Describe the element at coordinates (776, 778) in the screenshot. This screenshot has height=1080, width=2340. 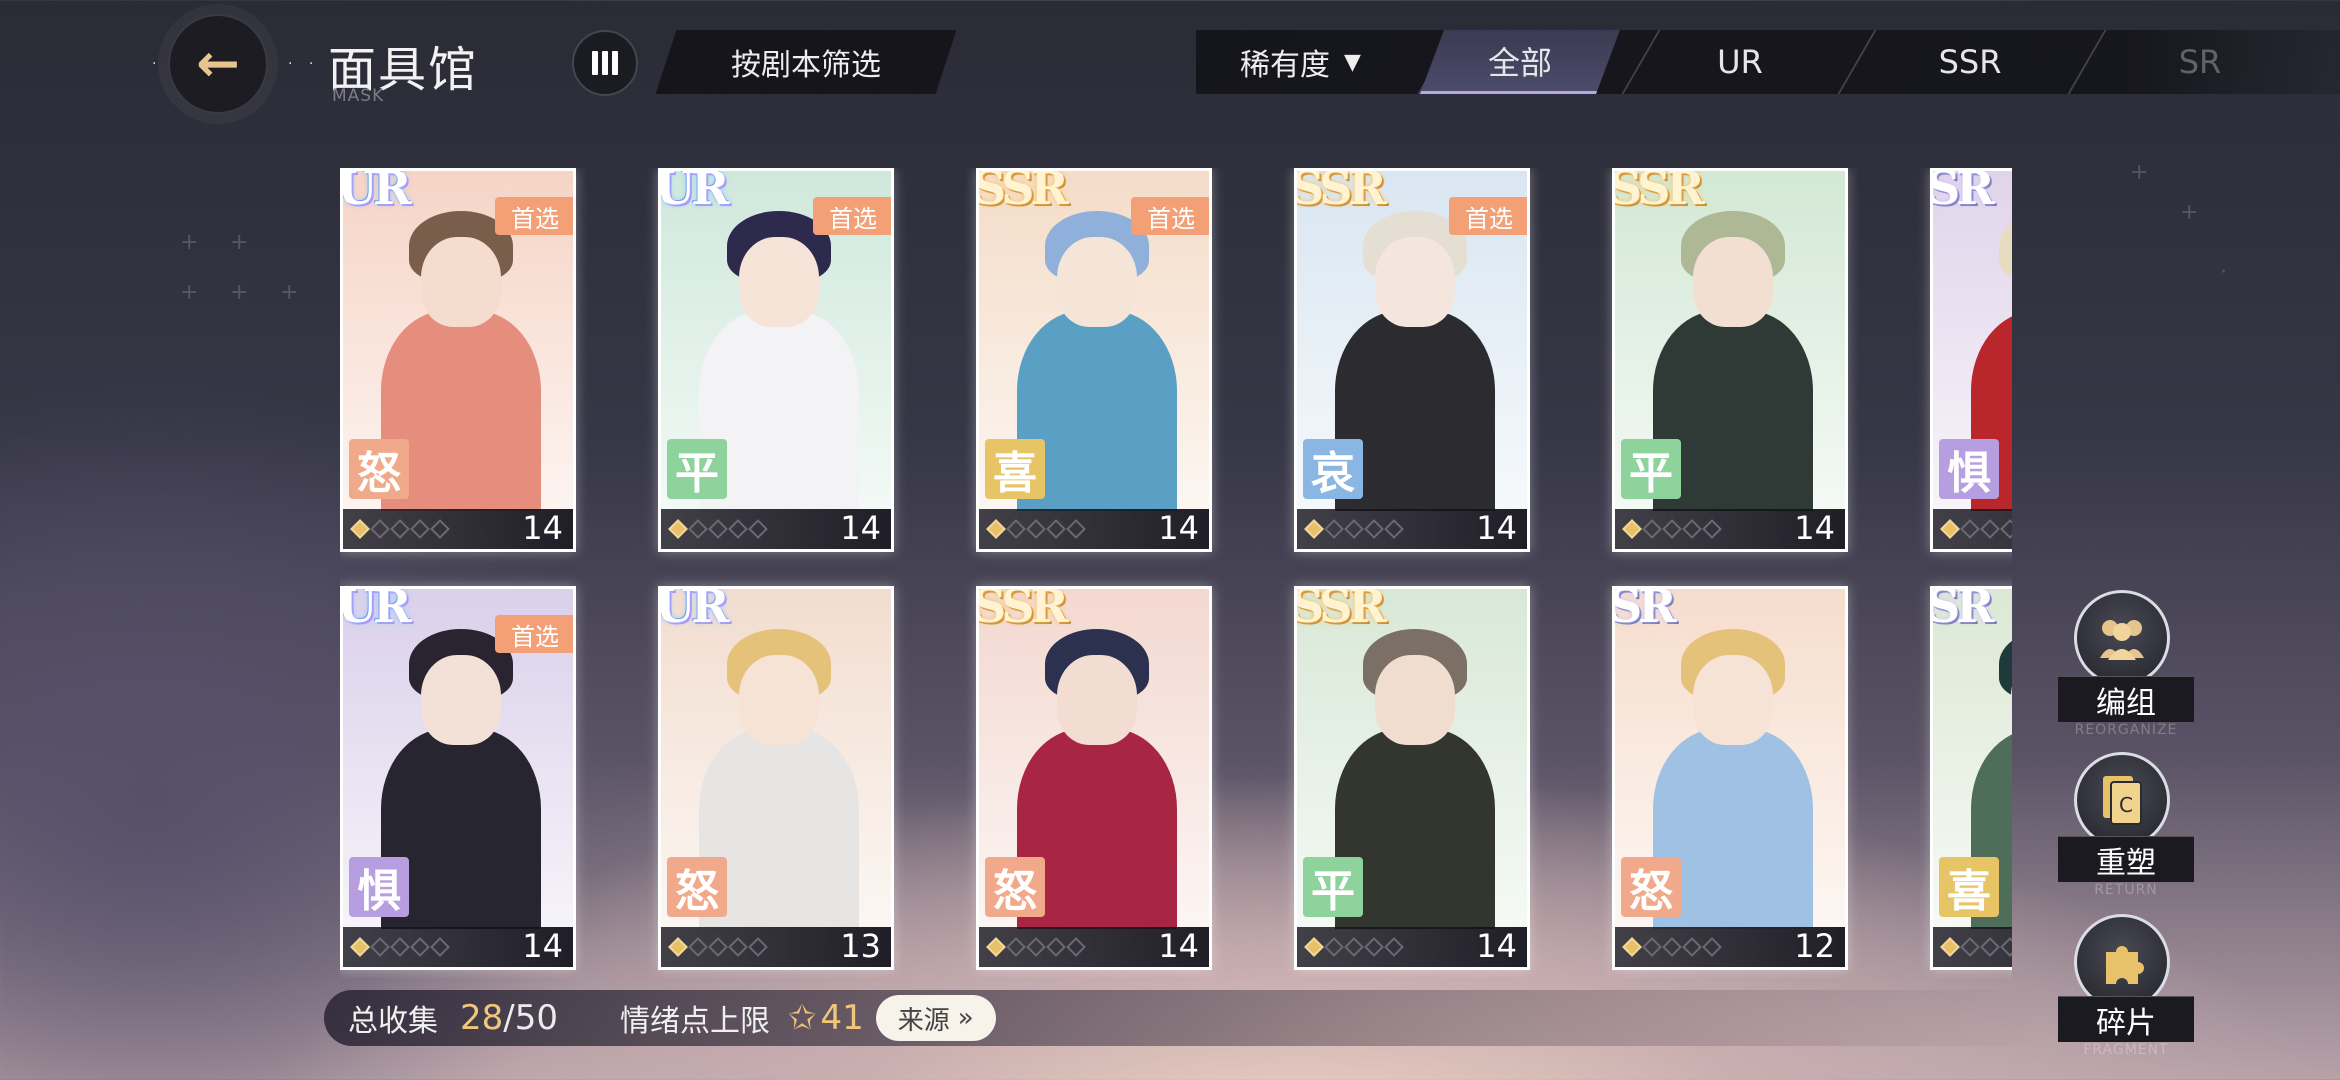
I see `mask-card: UR 怒 13` at that location.